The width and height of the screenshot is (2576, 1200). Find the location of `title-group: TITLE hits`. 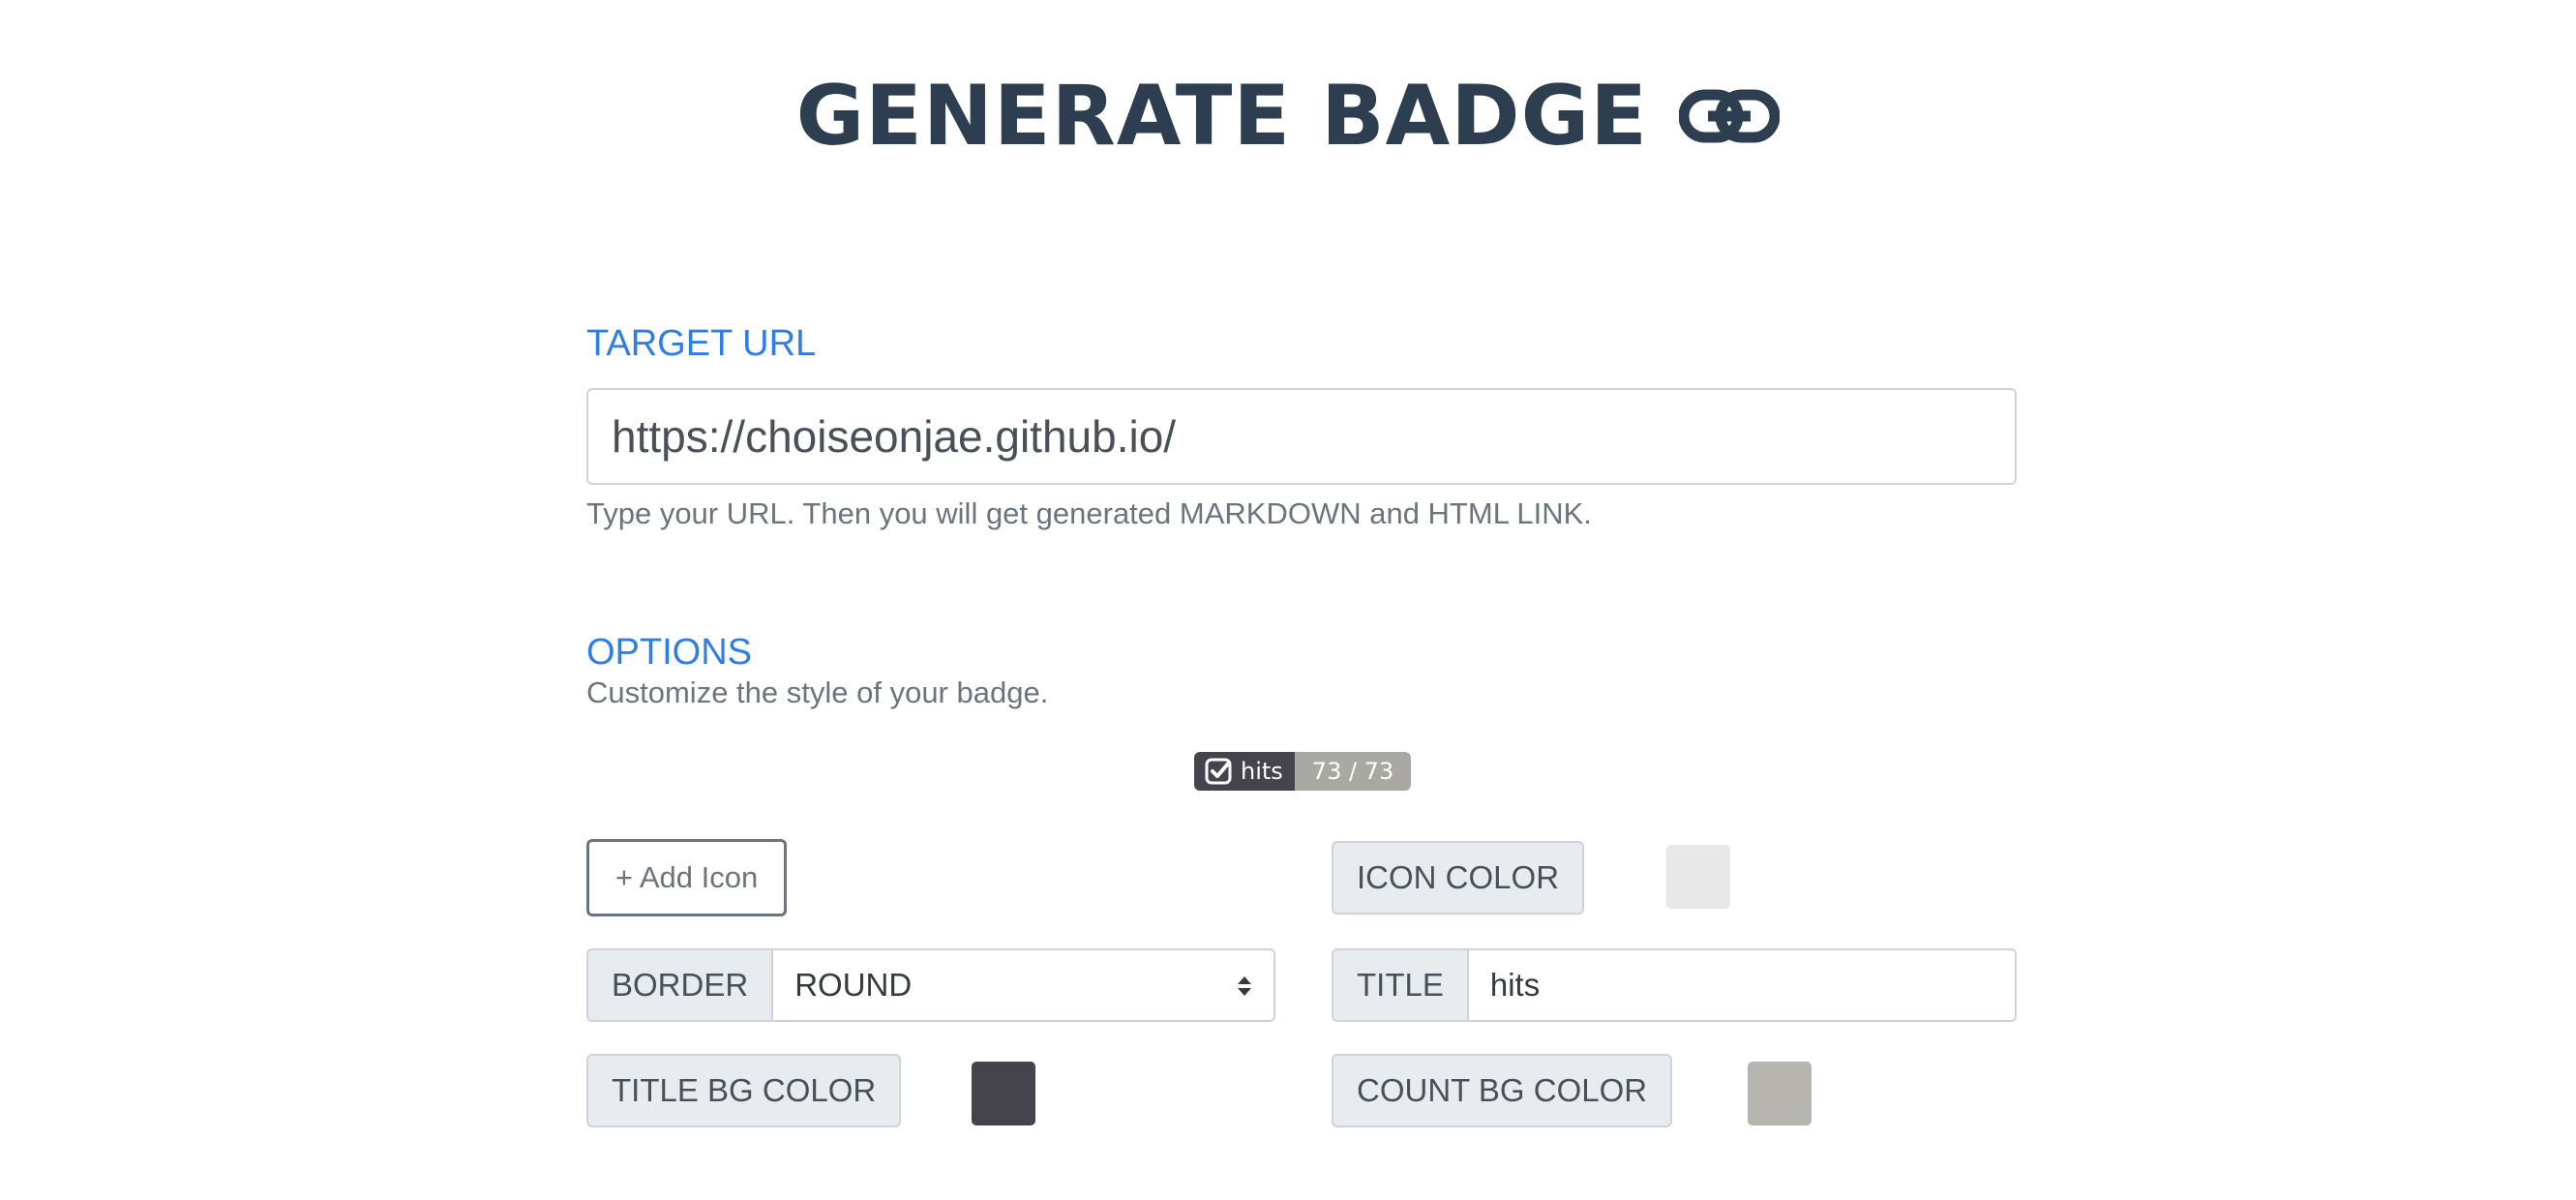

title-group: TITLE hits is located at coordinates (1674, 985).